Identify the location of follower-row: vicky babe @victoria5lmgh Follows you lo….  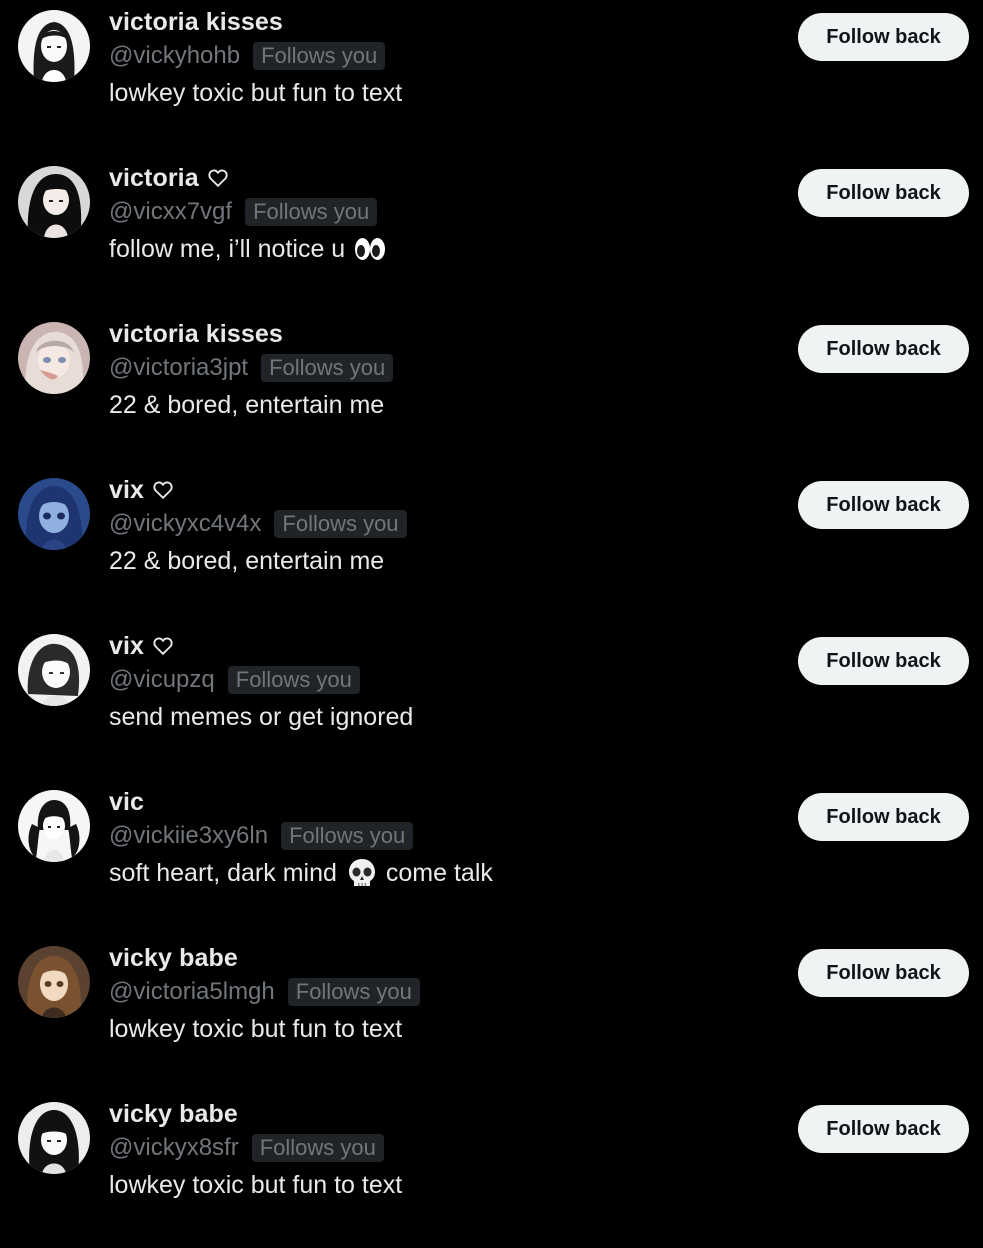
(491, 1014).